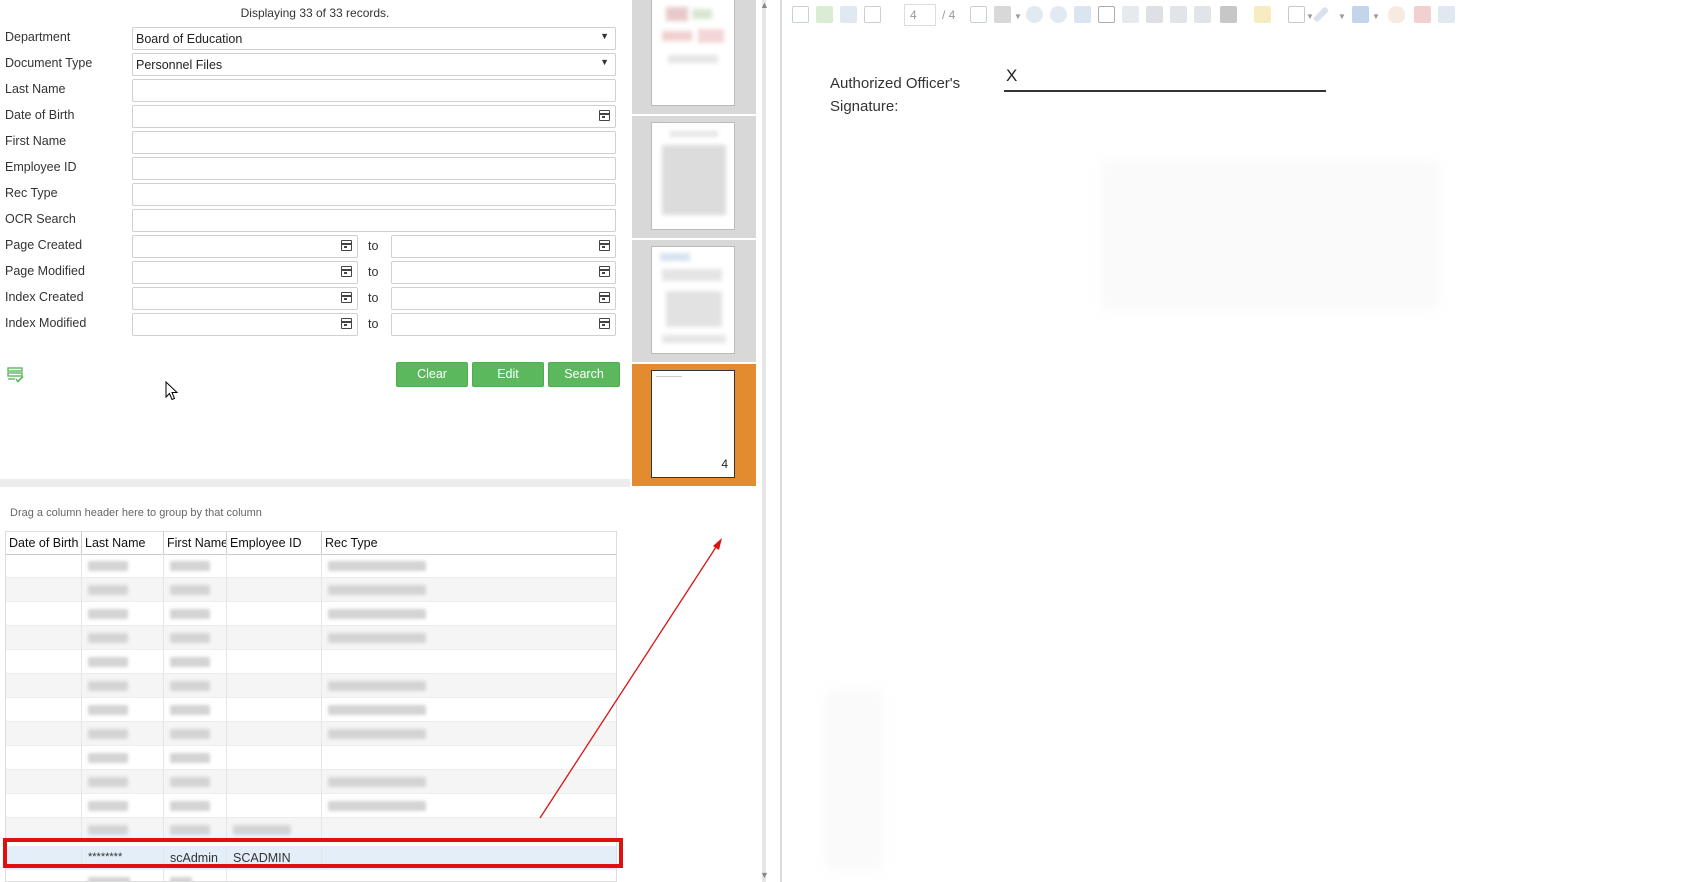 The width and height of the screenshot is (1696, 882). Describe the element at coordinates (245, 246) in the screenshot. I see `page-created-from-input` at that location.